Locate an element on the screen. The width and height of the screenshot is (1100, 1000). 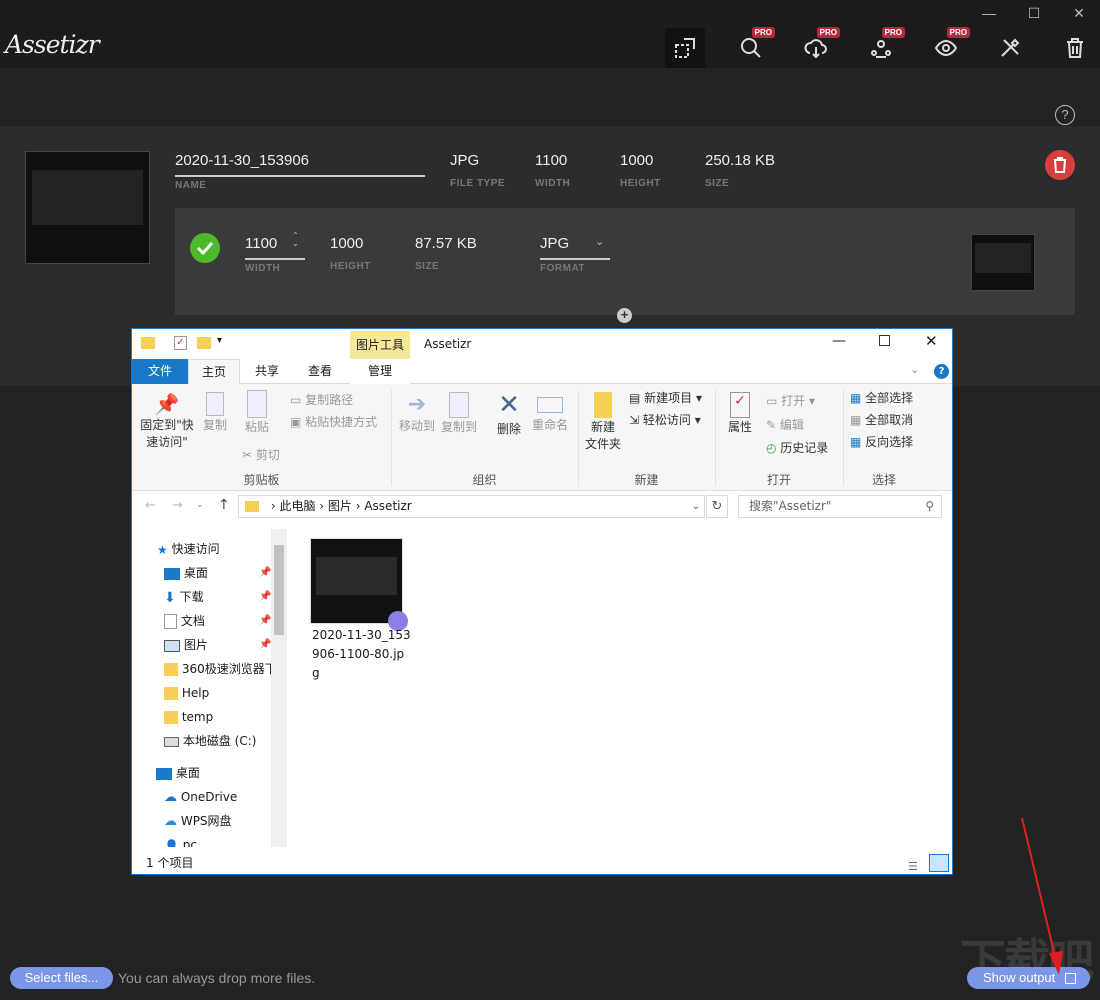
add-output-button: + is located at coordinates (624, 315).